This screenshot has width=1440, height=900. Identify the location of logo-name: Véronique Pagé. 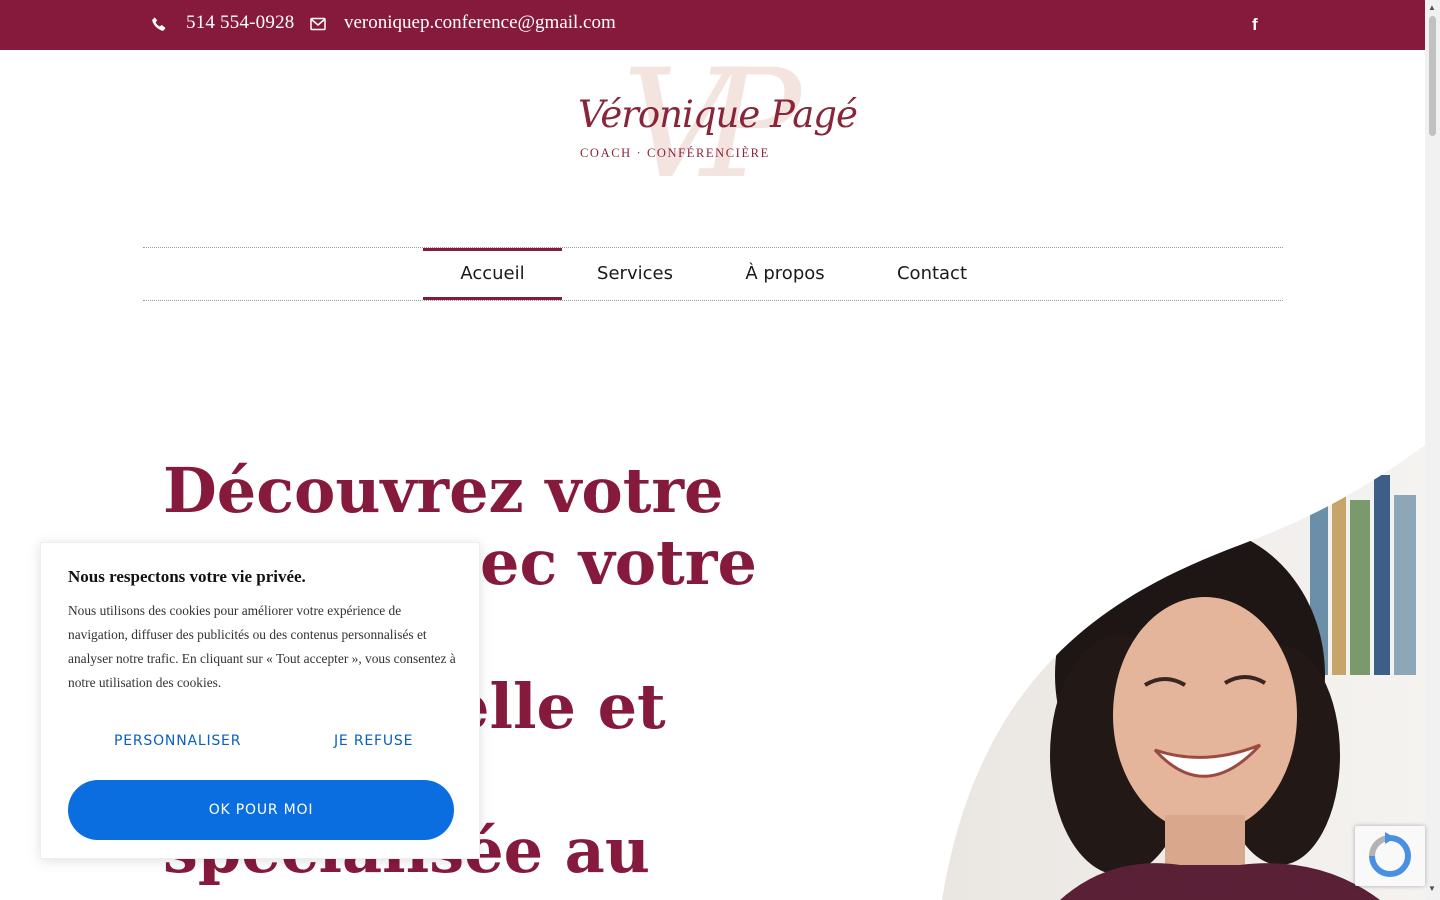
(718, 114).